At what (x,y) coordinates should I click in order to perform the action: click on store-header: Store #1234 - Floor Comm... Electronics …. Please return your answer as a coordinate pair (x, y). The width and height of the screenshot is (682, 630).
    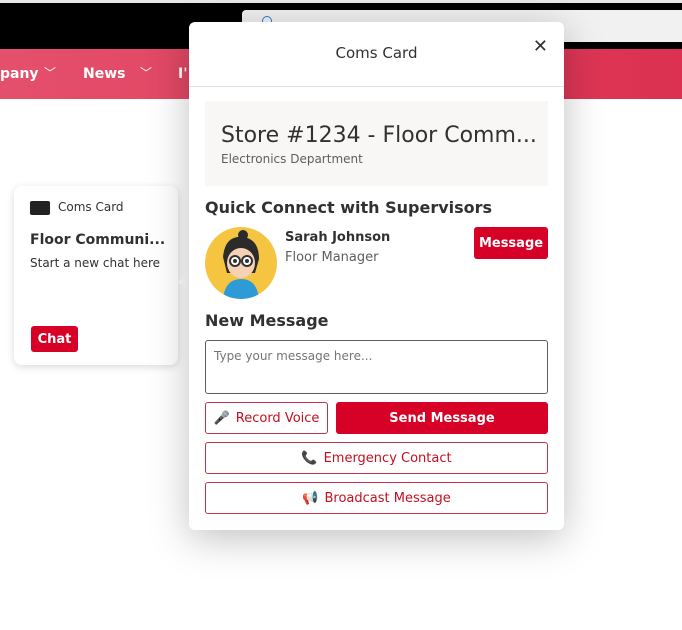
    Looking at the image, I should click on (376, 143).